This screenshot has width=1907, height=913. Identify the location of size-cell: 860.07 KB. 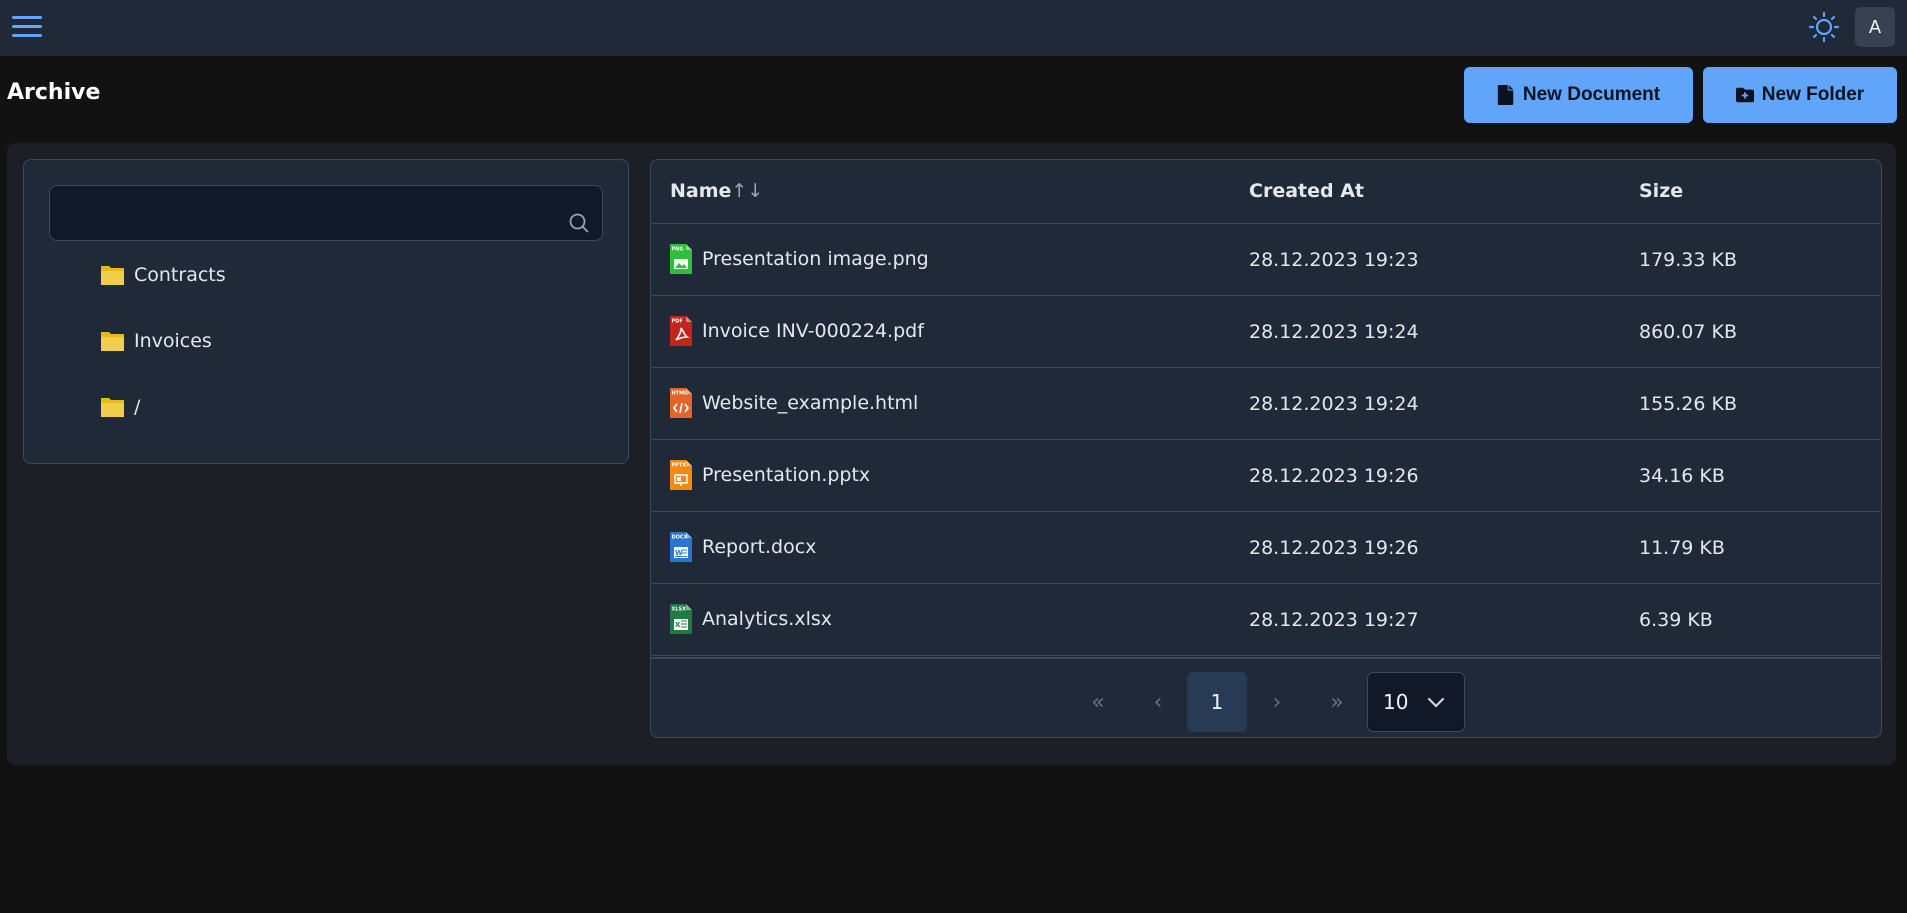
(1688, 332).